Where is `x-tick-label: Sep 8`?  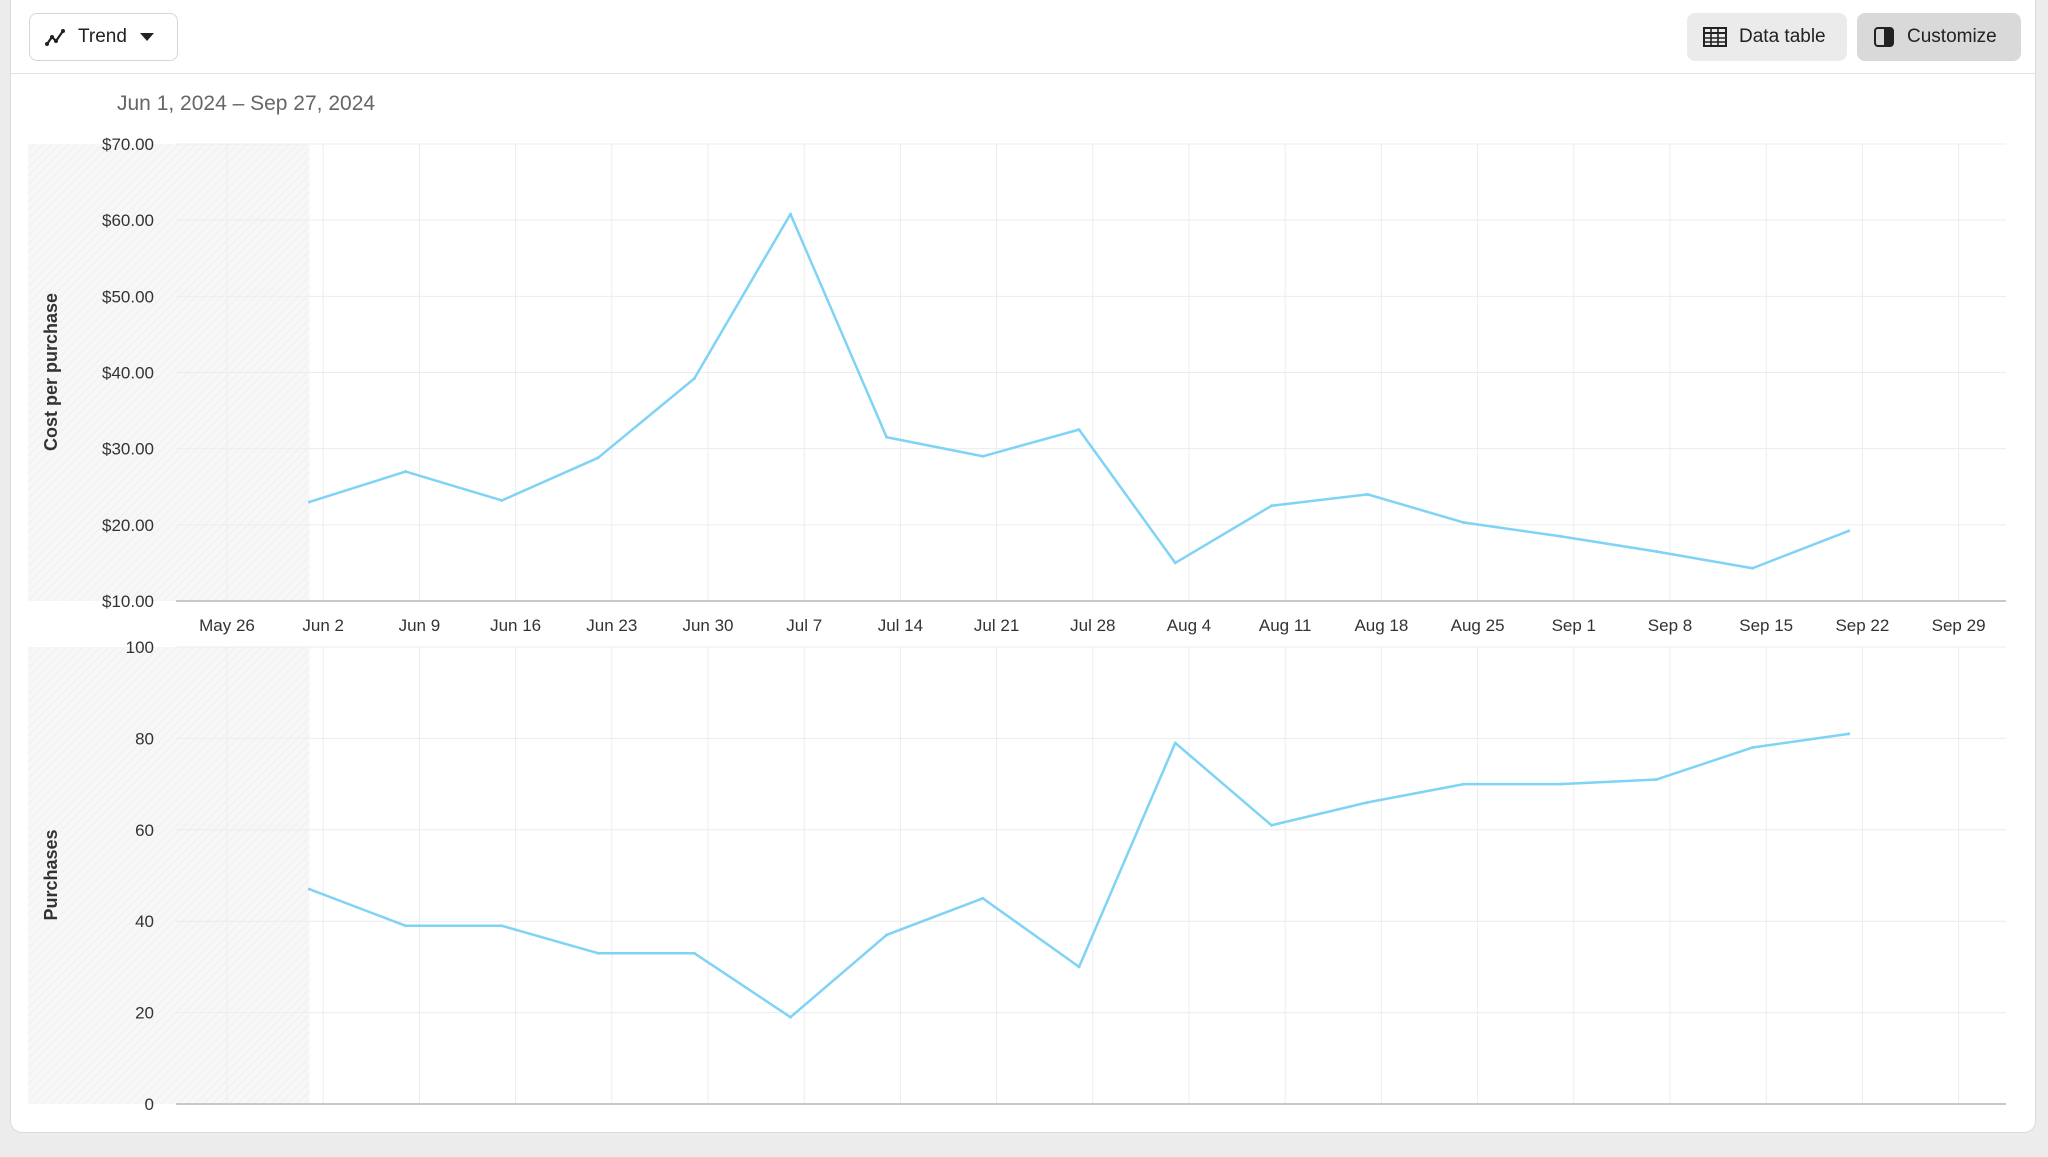
x-tick-label: Sep 8 is located at coordinates (1670, 625).